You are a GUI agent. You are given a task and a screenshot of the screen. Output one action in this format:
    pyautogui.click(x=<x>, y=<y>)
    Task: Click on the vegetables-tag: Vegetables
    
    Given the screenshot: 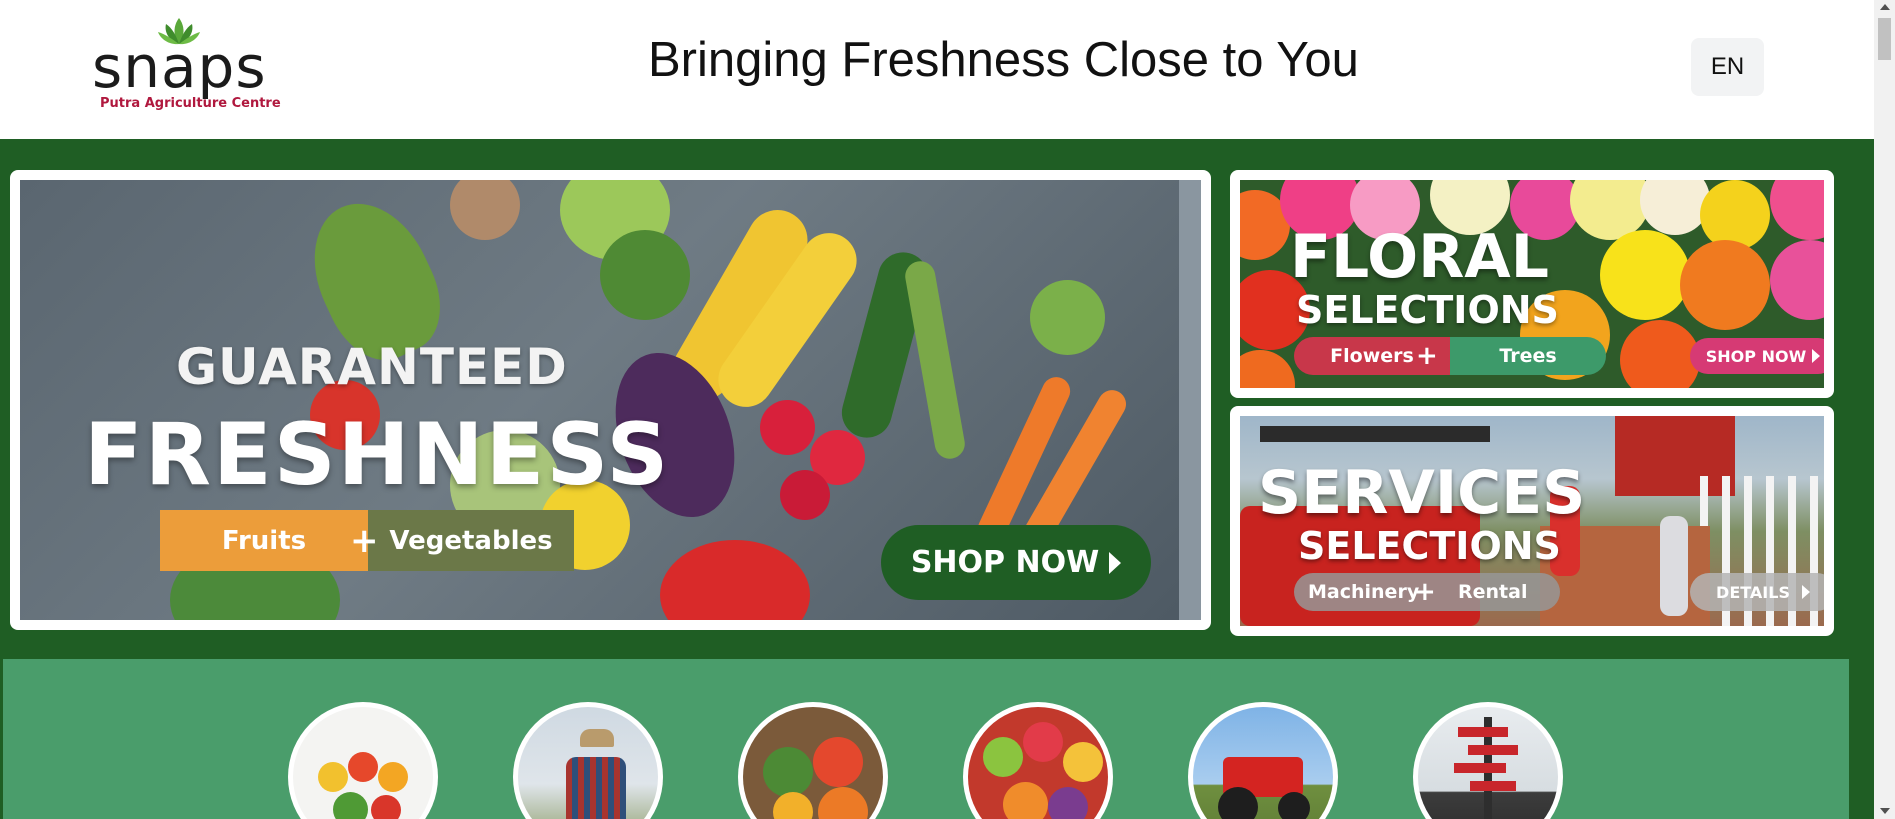 What is the action you would take?
    pyautogui.click(x=471, y=540)
    